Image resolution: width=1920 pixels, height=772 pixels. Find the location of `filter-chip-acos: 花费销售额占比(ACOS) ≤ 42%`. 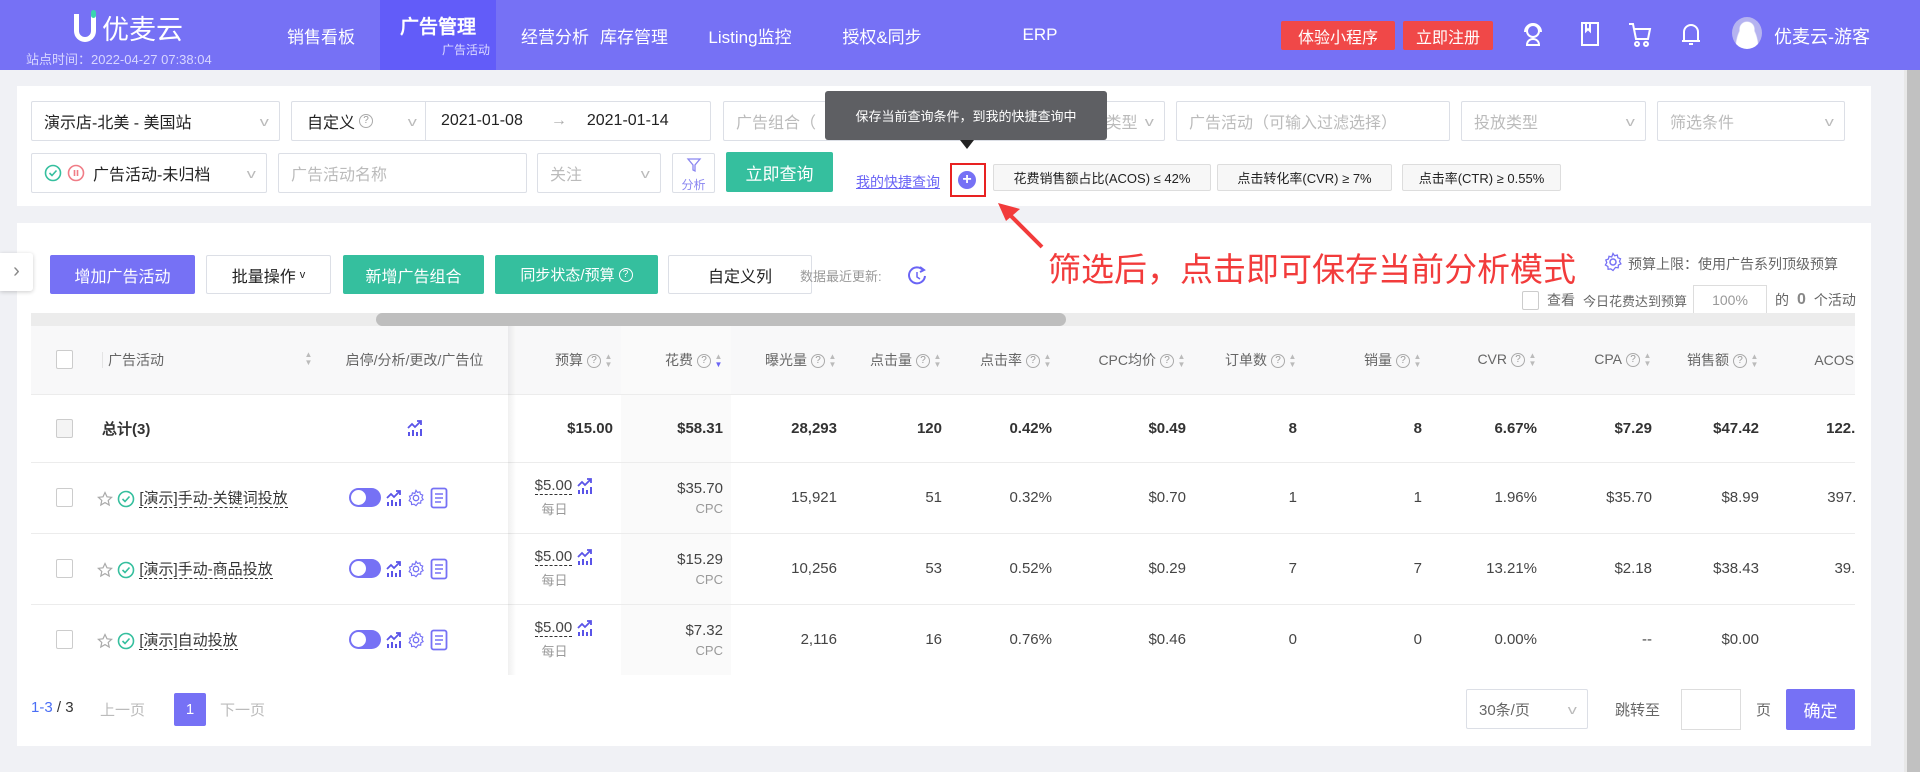

filter-chip-acos: 花费销售额占比(ACOS) ≤ 42% is located at coordinates (1102, 177).